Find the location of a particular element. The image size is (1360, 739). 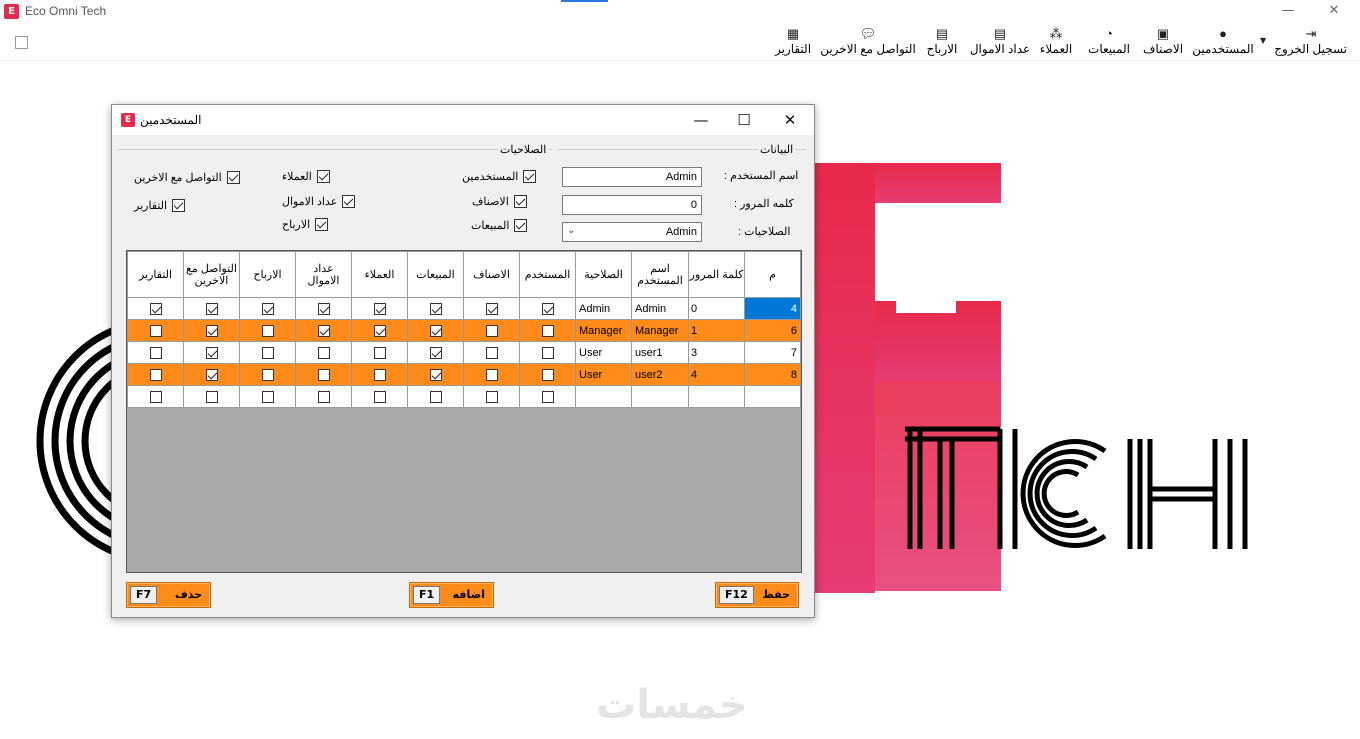

col-header-reports: التقارير is located at coordinates (155, 274).